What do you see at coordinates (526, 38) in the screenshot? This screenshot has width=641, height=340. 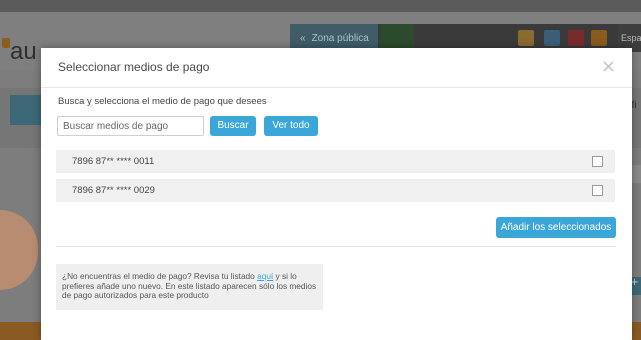 I see `rss-grid-icon` at bounding box center [526, 38].